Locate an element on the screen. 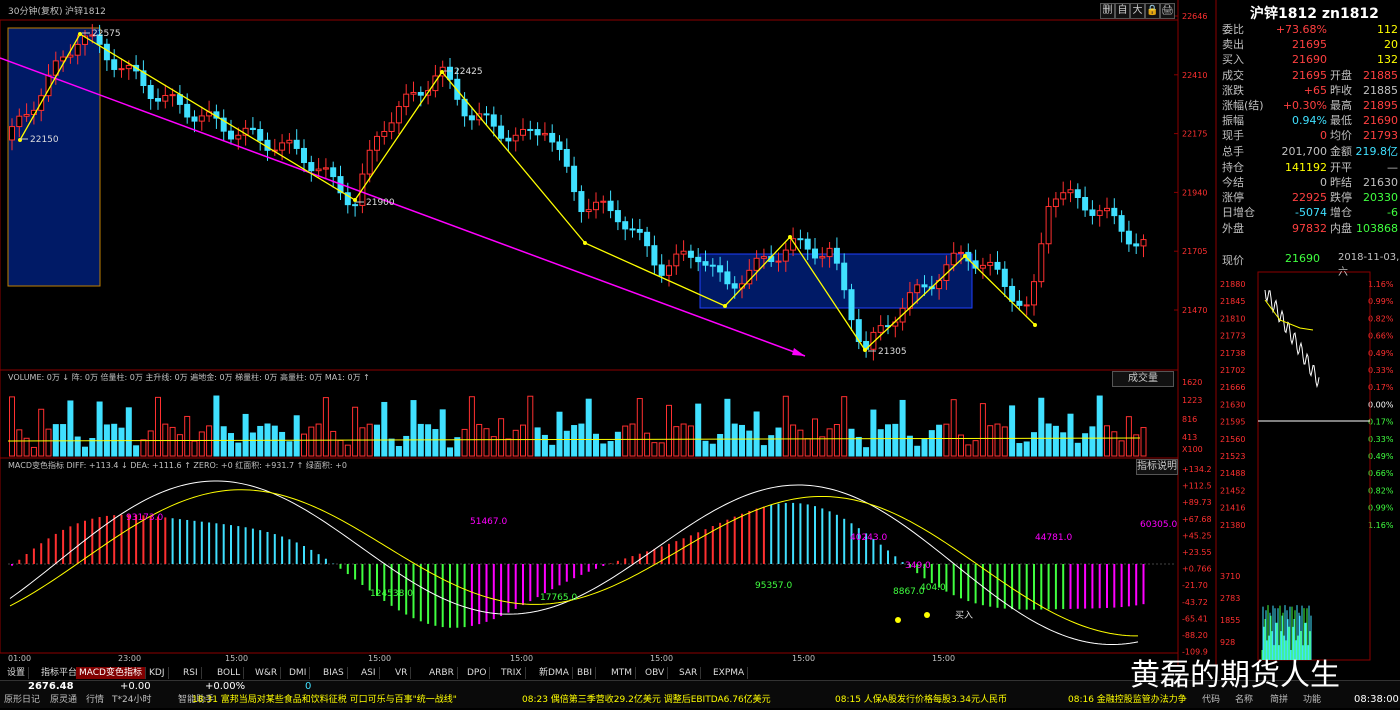 This screenshot has width=1400, height=710. status-right-item: 代码 is located at coordinates (1211, 700).